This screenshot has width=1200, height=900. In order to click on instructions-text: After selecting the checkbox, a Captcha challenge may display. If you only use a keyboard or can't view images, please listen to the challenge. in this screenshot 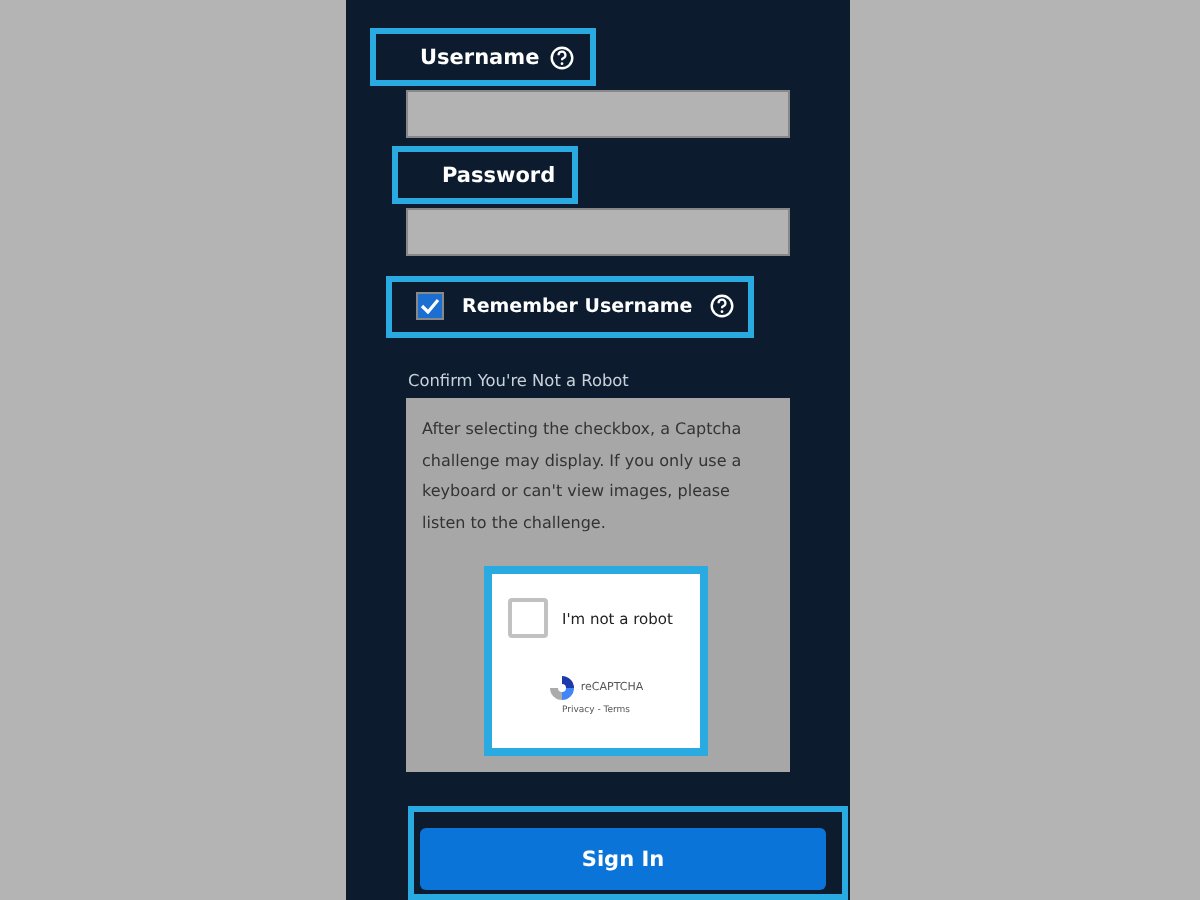, I will do `click(583, 477)`.